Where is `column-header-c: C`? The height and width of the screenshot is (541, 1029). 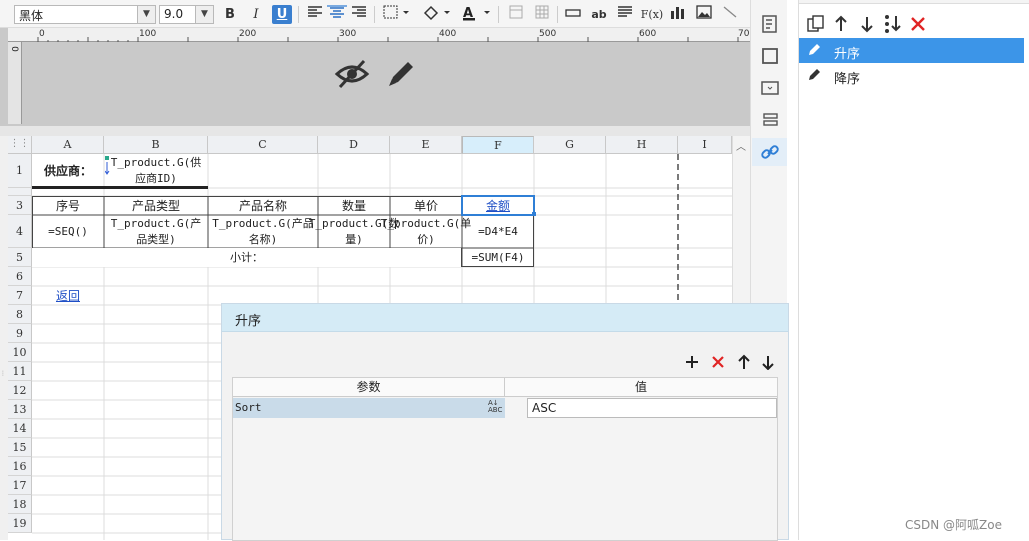 column-header-c: C is located at coordinates (263, 145).